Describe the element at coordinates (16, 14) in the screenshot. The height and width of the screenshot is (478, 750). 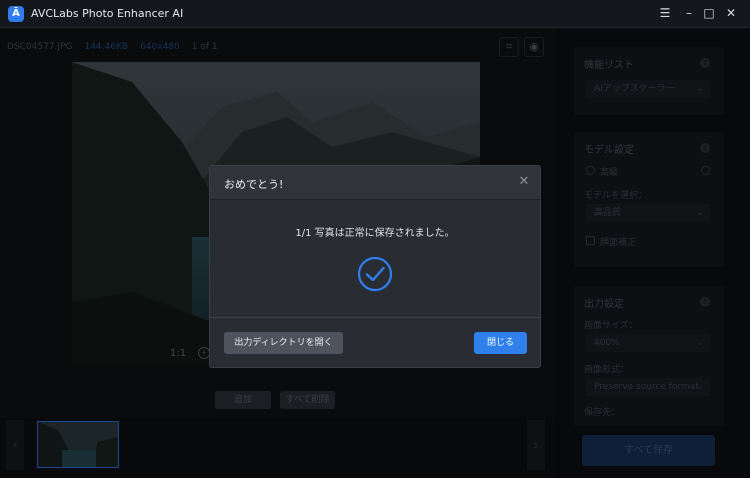
I see `app-logo-icon: Ā` at that location.